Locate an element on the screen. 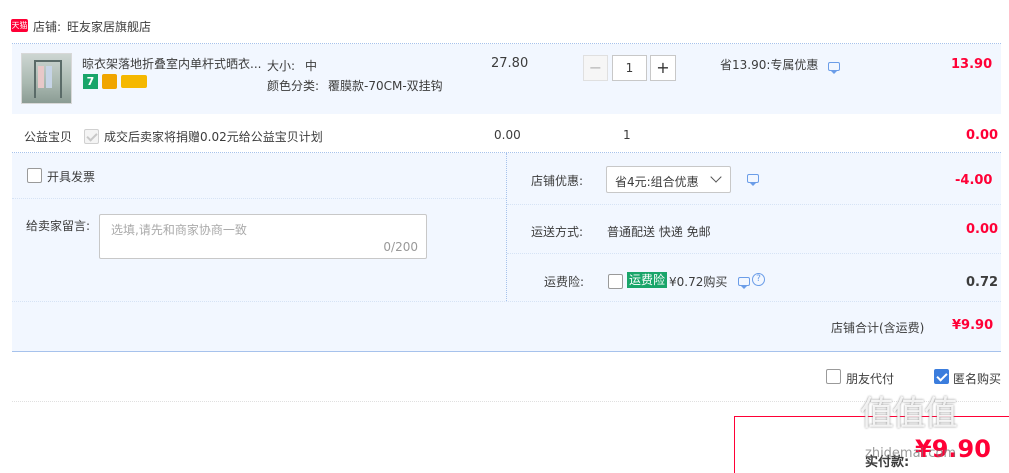 This screenshot has height=473, width=1009. shop-discount-info-icon is located at coordinates (753, 180).